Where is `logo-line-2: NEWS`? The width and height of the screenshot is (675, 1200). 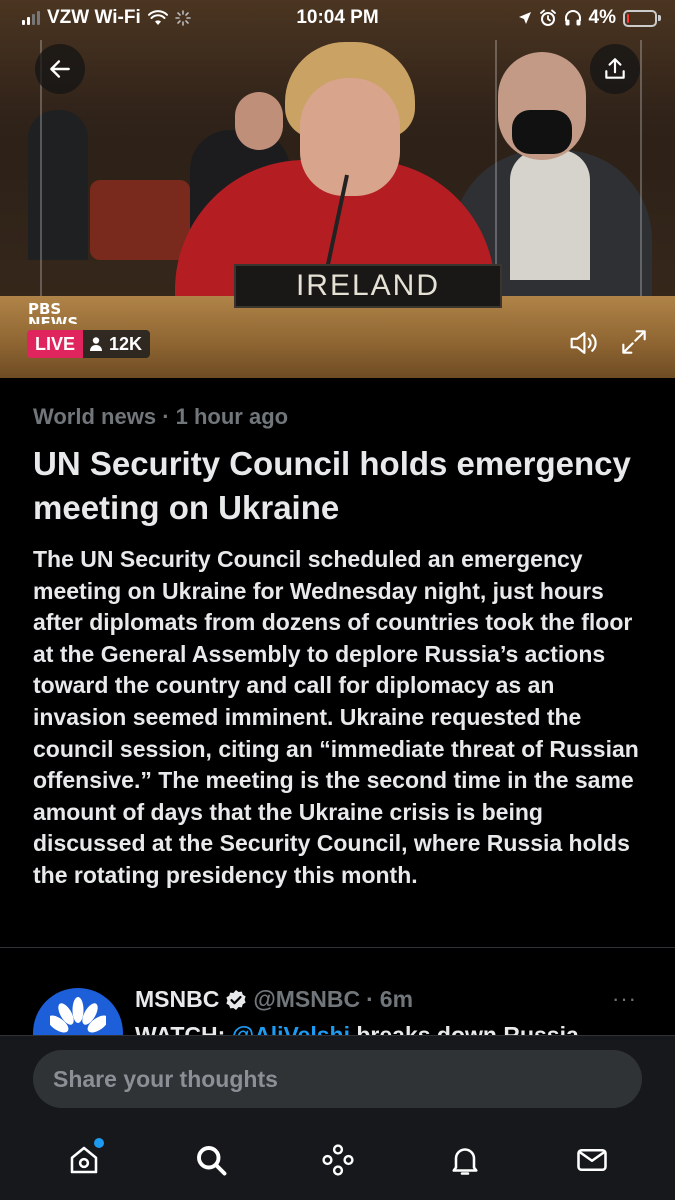
logo-line-2: NEWS is located at coordinates (56, 320).